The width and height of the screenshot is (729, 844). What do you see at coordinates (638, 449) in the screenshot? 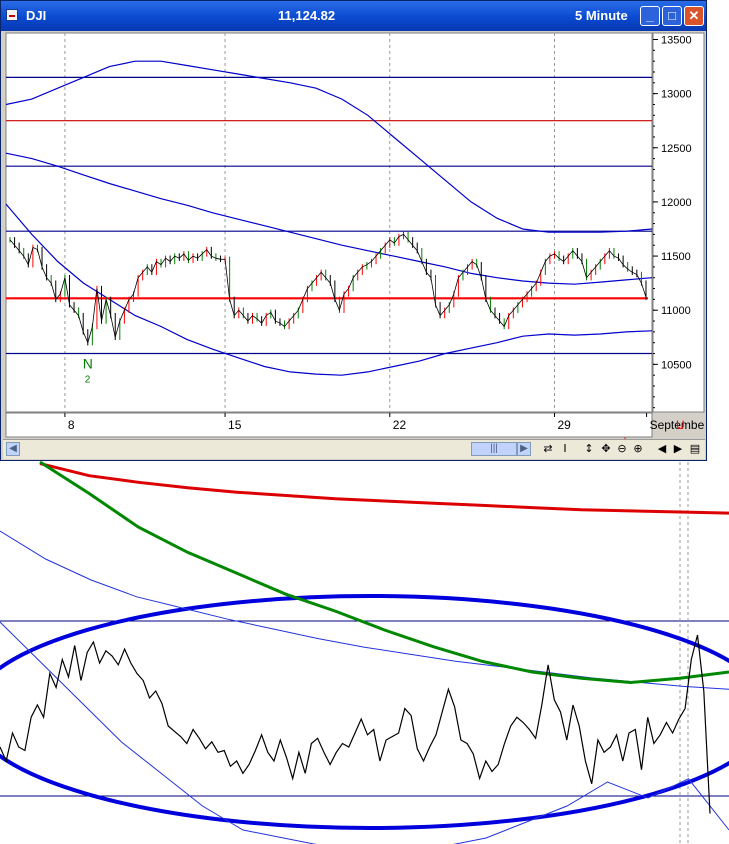
I see `zoom-in-icon: ⊕` at bounding box center [638, 449].